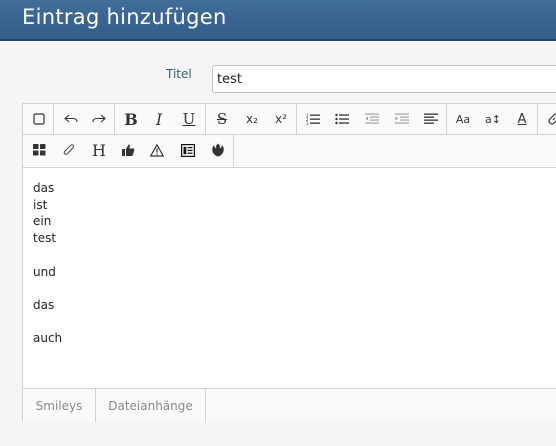 The height and width of the screenshot is (446, 556). I want to click on content-line: und, so click(44, 271).